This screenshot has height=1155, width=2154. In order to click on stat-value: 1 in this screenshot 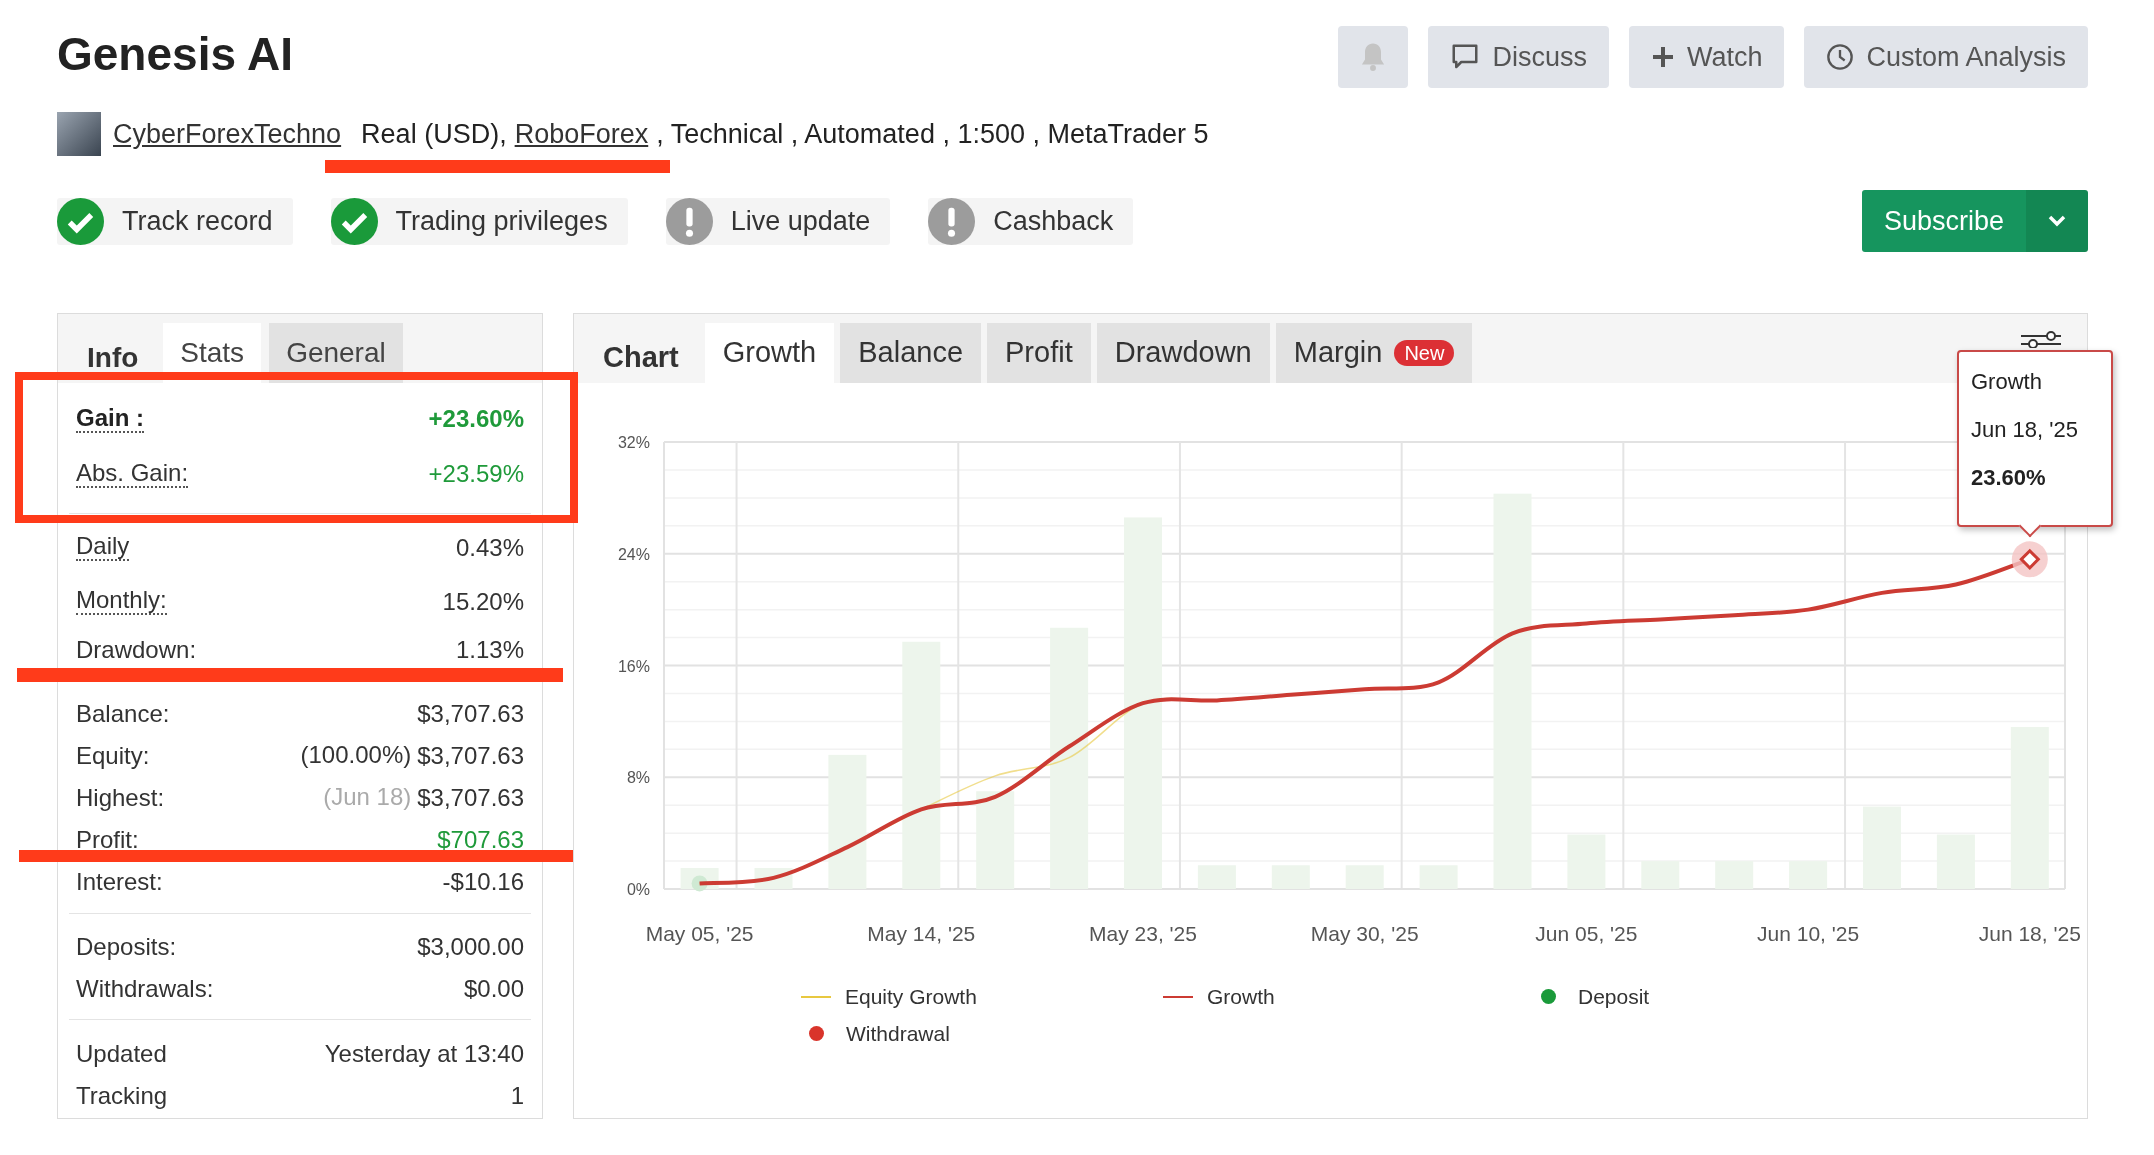, I will do `click(517, 1095)`.